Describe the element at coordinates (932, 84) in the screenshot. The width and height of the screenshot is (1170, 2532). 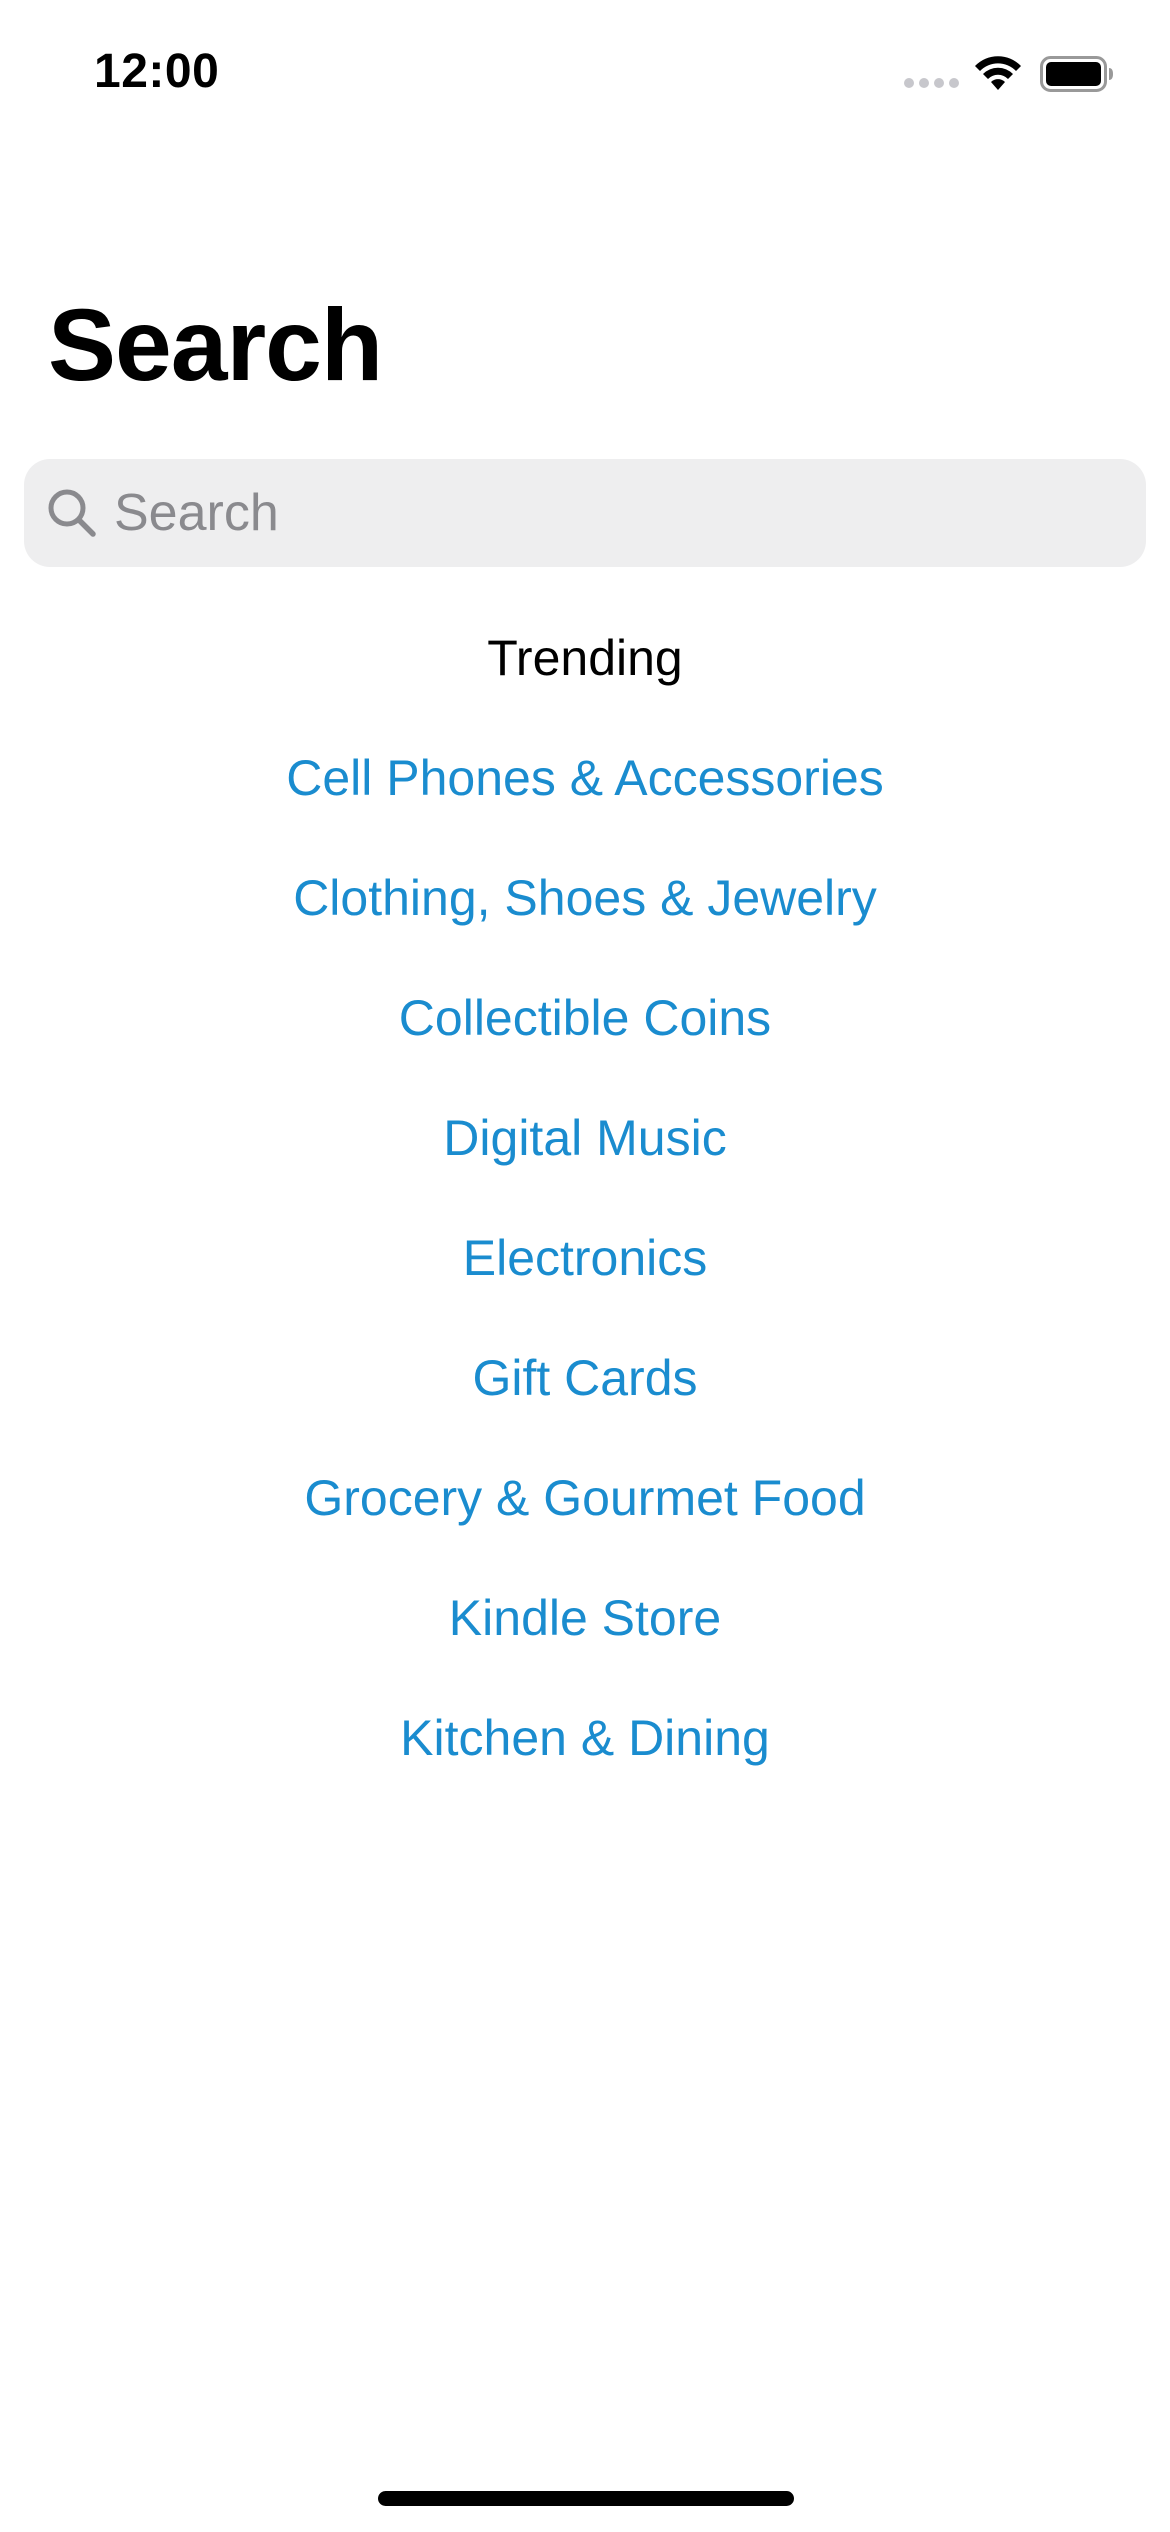
I see `cellular-signal-icon` at that location.